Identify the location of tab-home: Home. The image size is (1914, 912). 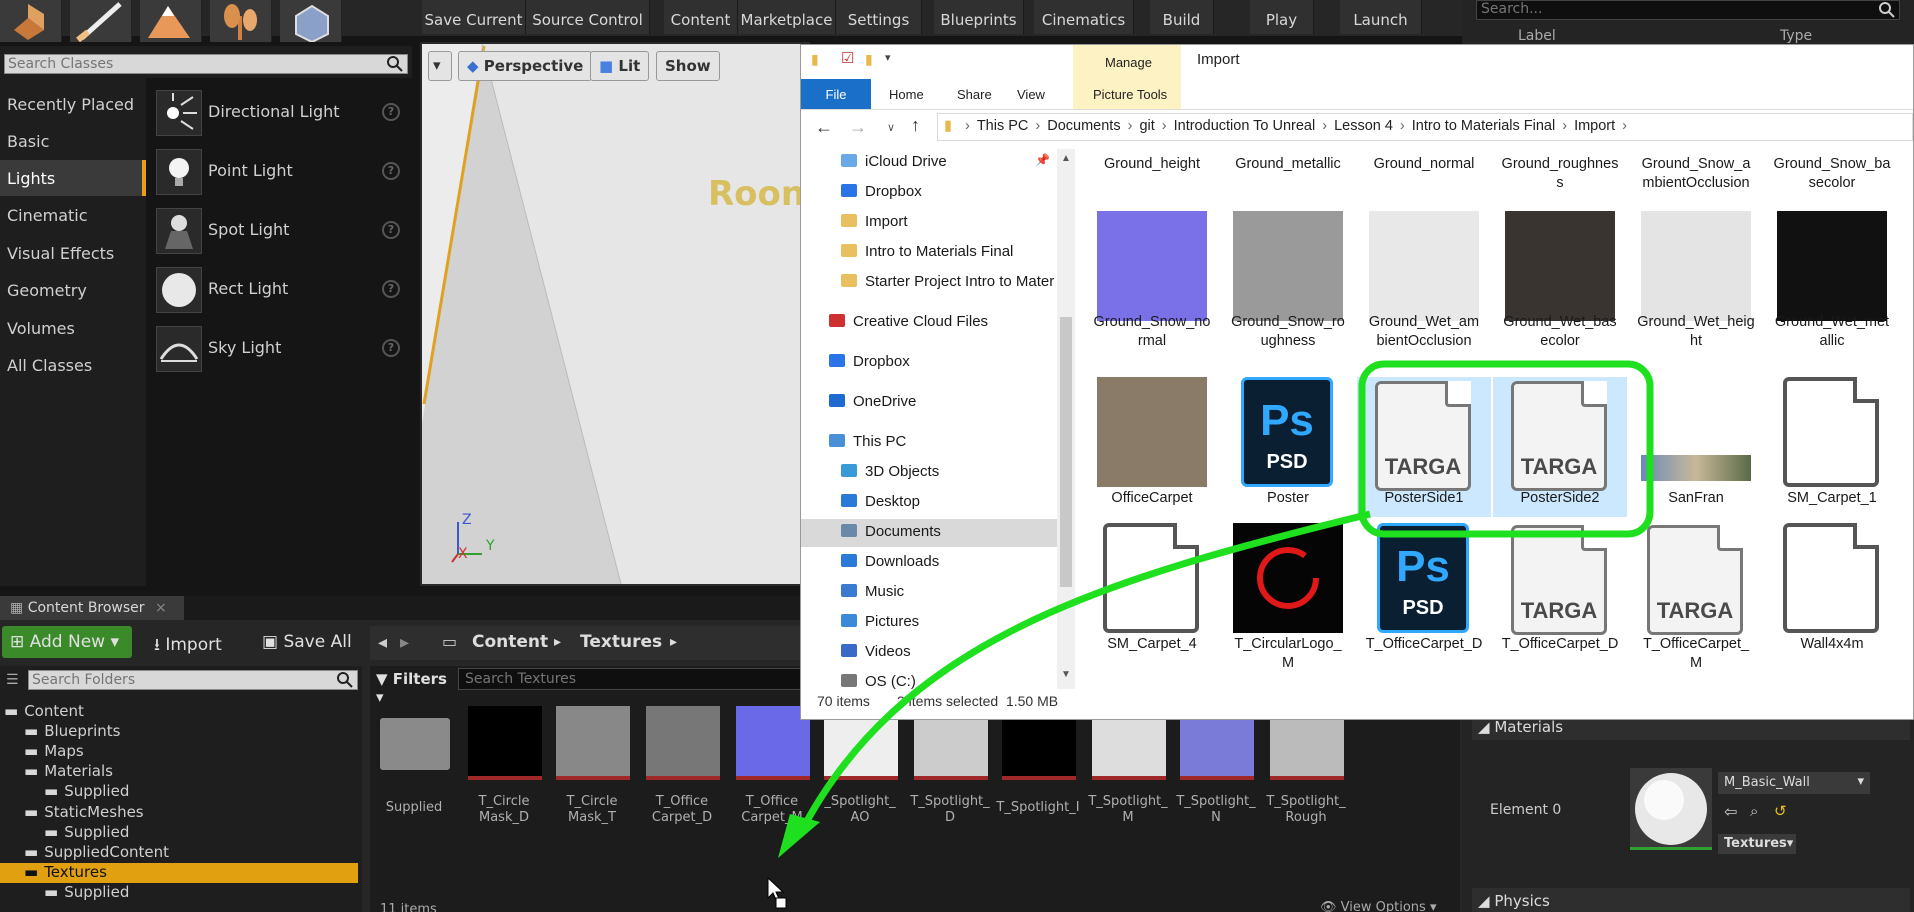
(906, 94).